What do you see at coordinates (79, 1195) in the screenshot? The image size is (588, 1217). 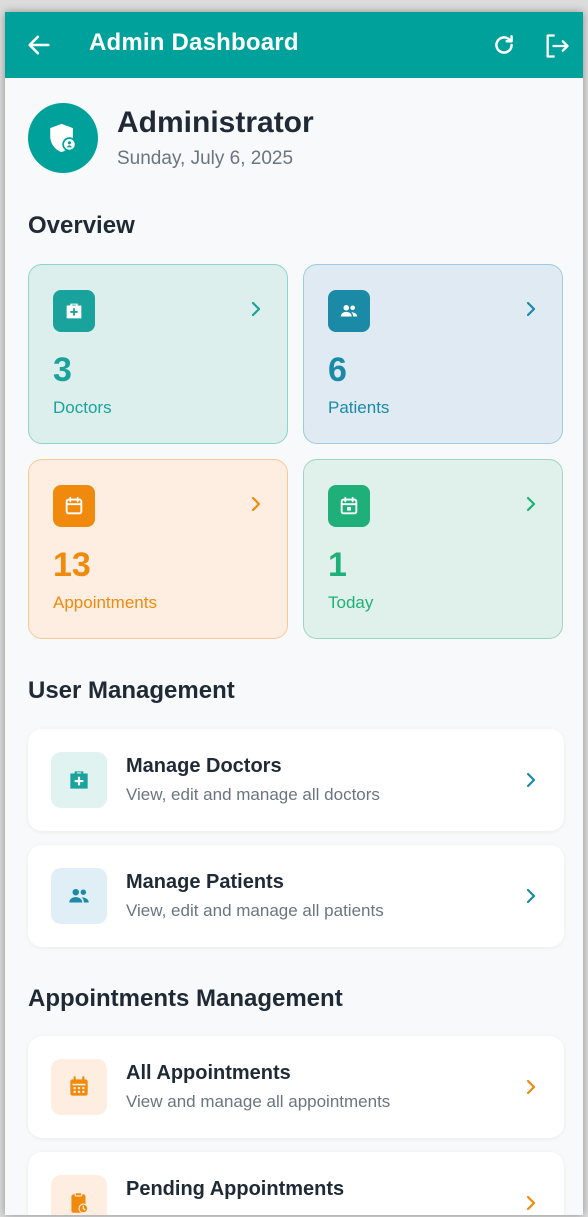 I see `clipboard-clock-icon` at bounding box center [79, 1195].